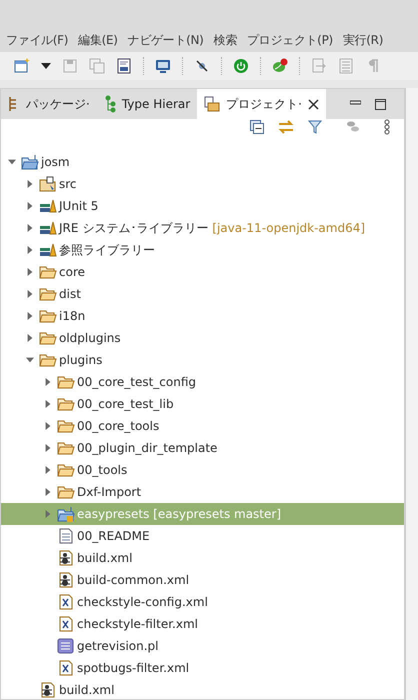 This screenshot has height=700, width=418. I want to click on binary-file-icon, so click(124, 66).